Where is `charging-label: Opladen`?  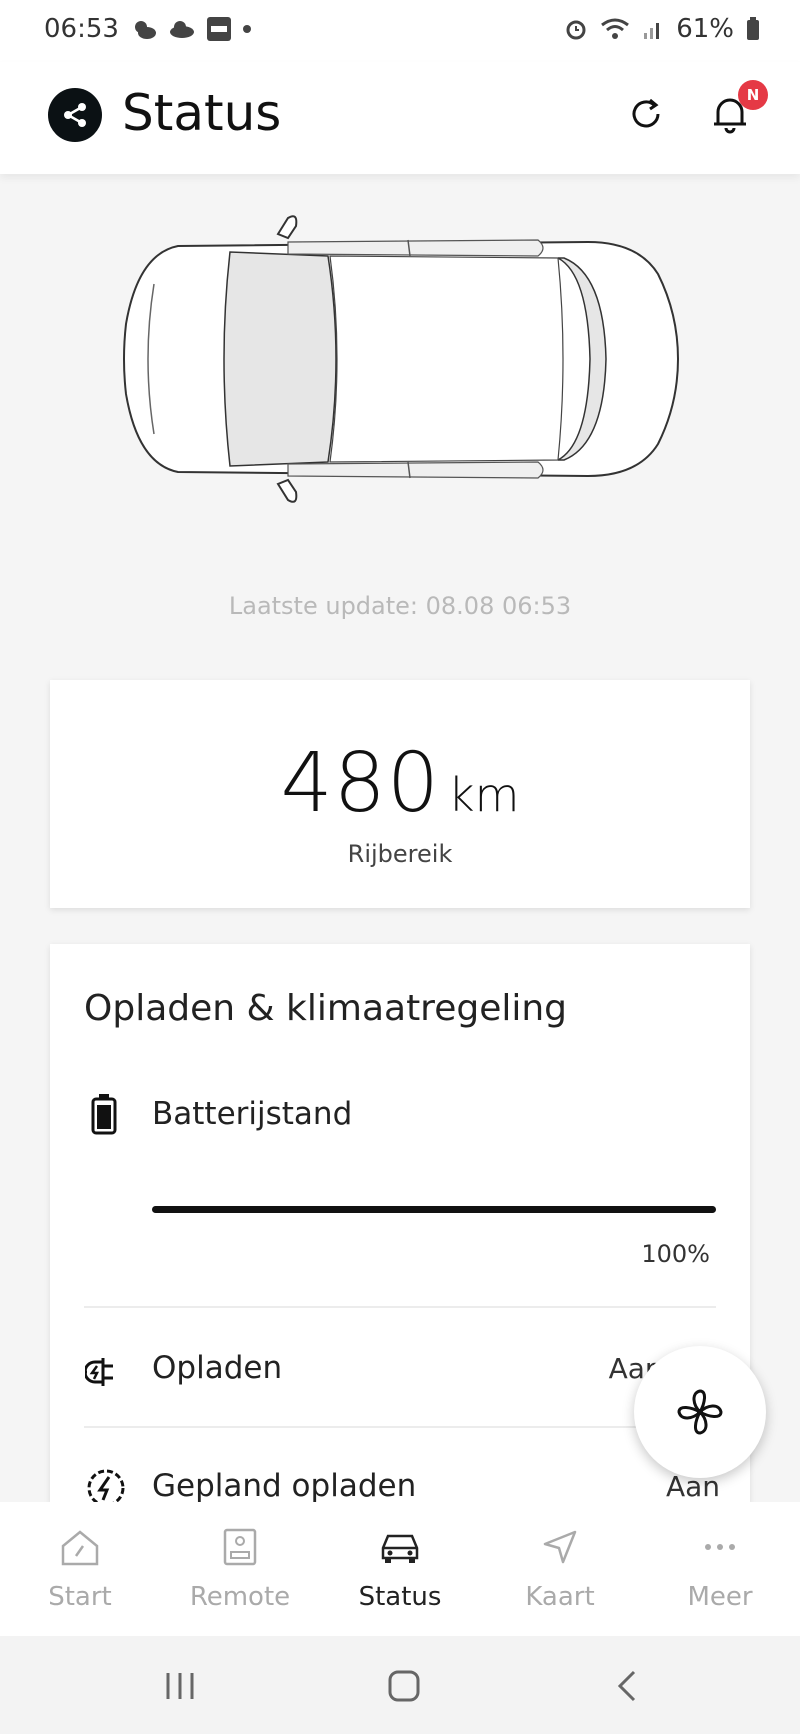
charging-label: Opladen is located at coordinates (217, 1368).